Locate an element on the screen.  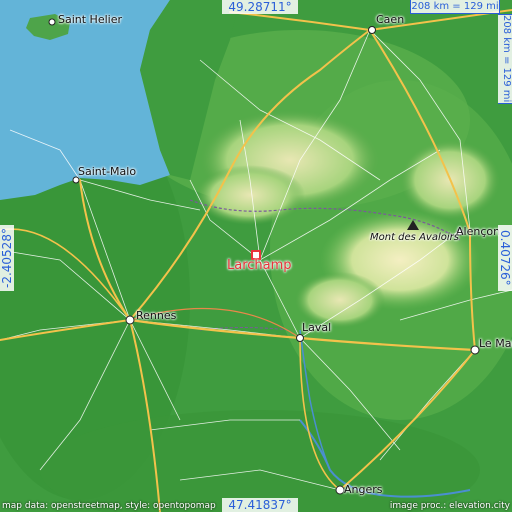
scale-vertical: 208 km = 129 mi is located at coordinates (505, 59).